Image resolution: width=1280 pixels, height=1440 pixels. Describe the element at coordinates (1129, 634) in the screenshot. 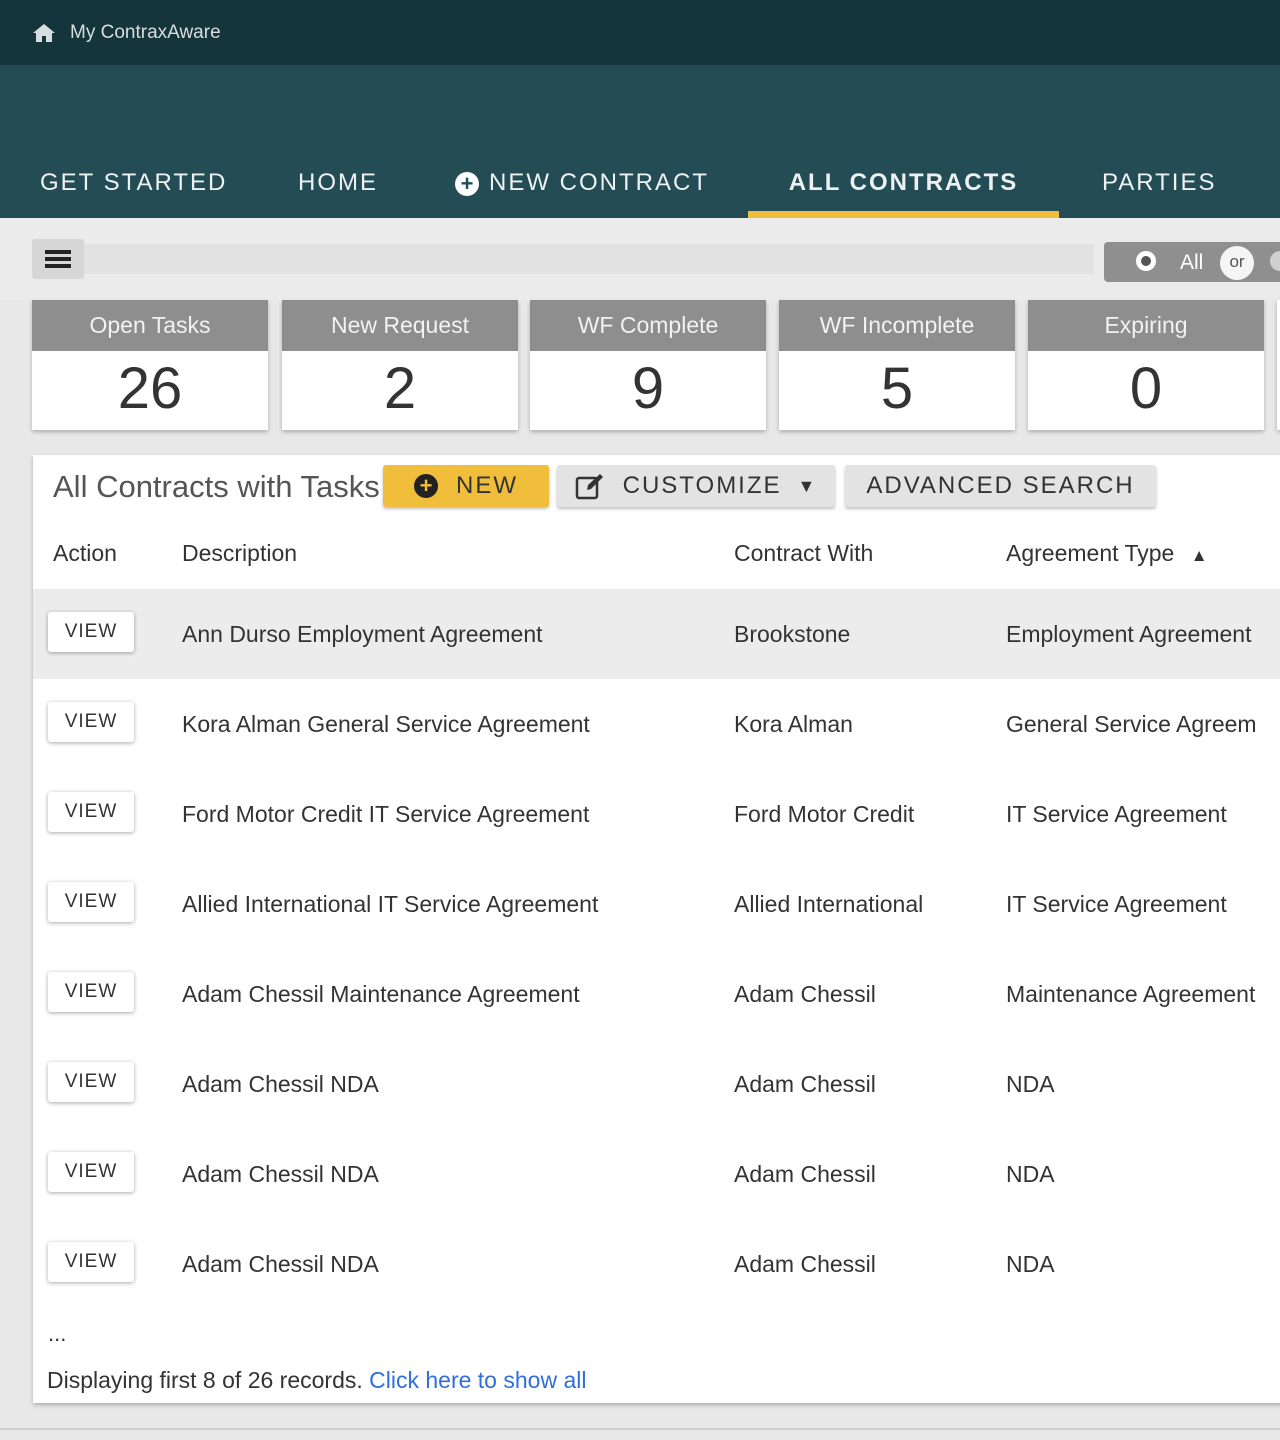

I see `agreement-type-cell: Employment Agreement` at that location.